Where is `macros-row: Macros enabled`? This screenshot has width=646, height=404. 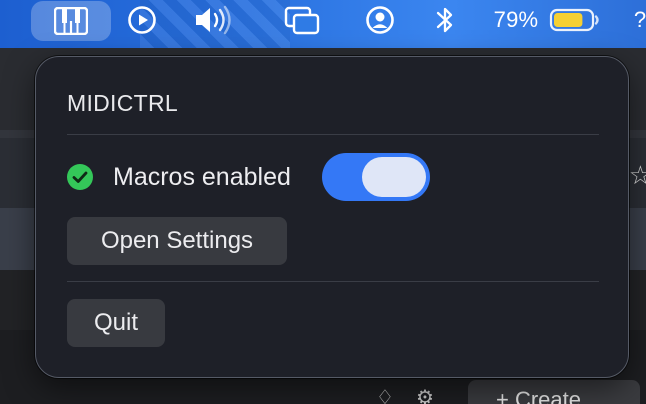 macros-row: Macros enabled is located at coordinates (257, 177).